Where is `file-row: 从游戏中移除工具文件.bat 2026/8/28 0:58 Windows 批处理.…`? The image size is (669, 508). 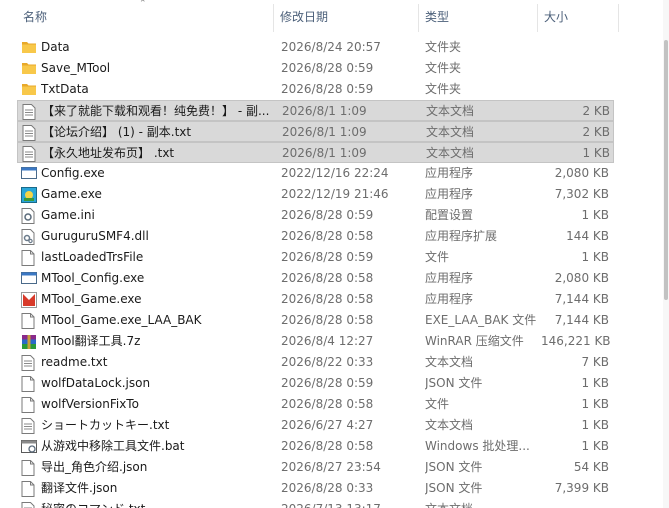 file-row: 从游戏中移除工具文件.bat 2026/8/28 0:58 Windows 批处理.… is located at coordinates (315, 446).